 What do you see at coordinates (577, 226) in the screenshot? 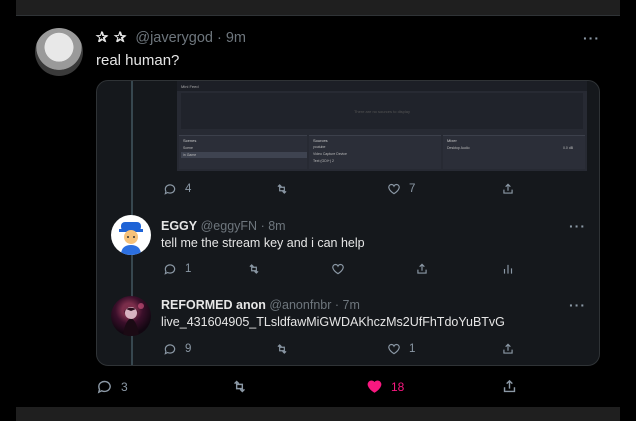
I see `eggy-more-button: ···` at bounding box center [577, 226].